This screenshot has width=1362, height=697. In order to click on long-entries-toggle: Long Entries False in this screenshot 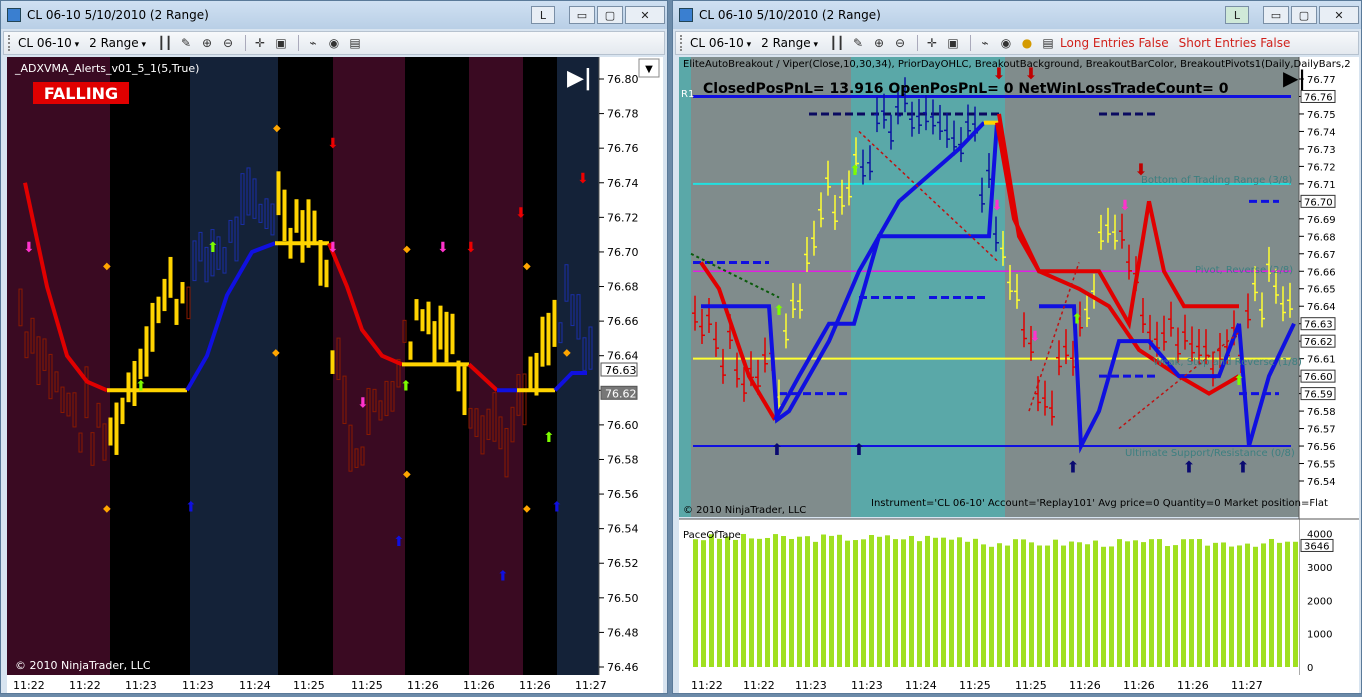, I will do `click(1114, 43)`.